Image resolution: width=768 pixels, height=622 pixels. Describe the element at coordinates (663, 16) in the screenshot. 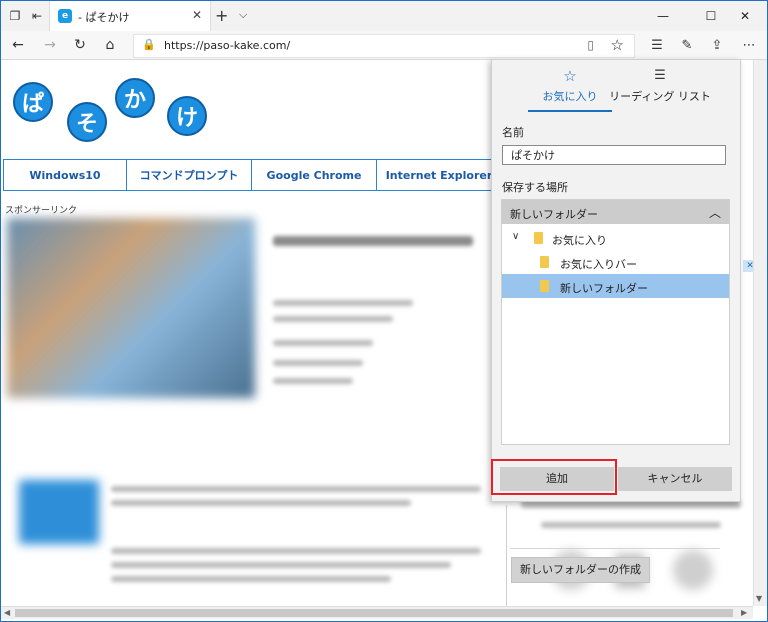

I see `minimize-icon: —` at that location.